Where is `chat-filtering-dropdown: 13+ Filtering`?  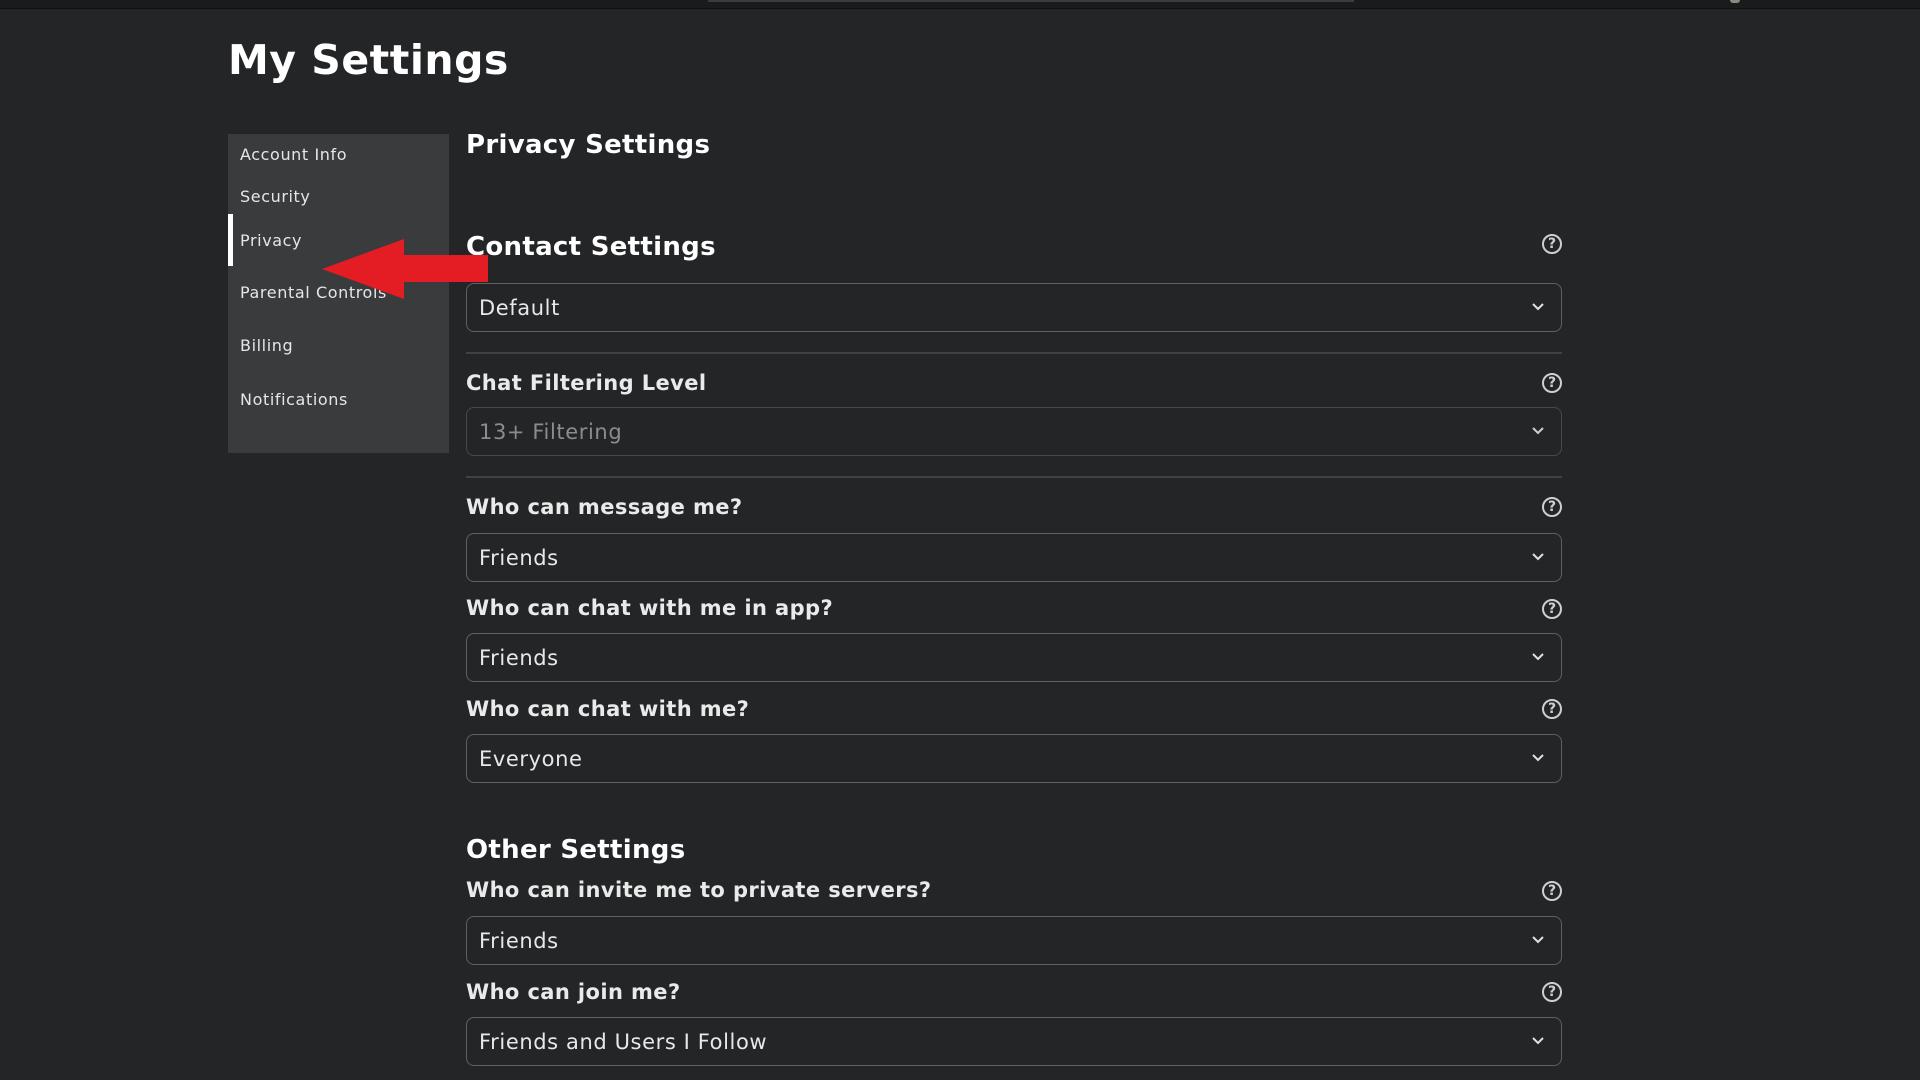
chat-filtering-dropdown: 13+ Filtering is located at coordinates (1014, 431).